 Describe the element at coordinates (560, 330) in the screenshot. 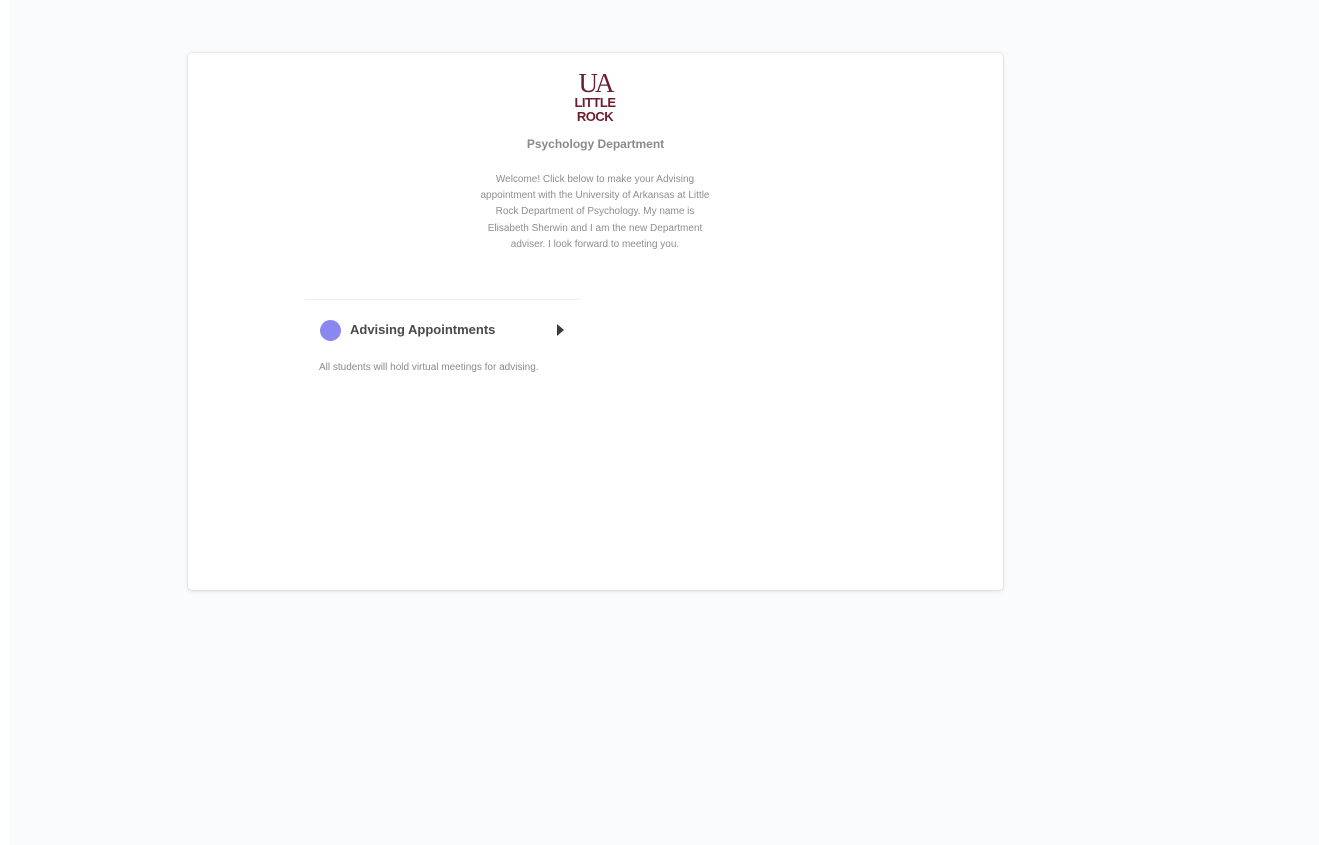

I see `caret-right-icon` at that location.